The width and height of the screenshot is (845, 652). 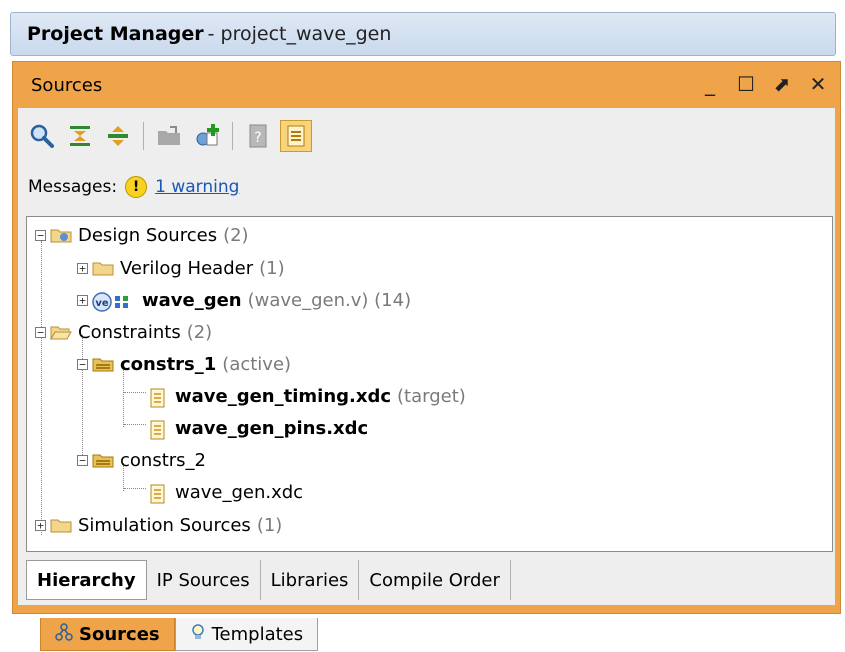 What do you see at coordinates (431, 396) in the screenshot?
I see `tree-item-status: (target)` at bounding box center [431, 396].